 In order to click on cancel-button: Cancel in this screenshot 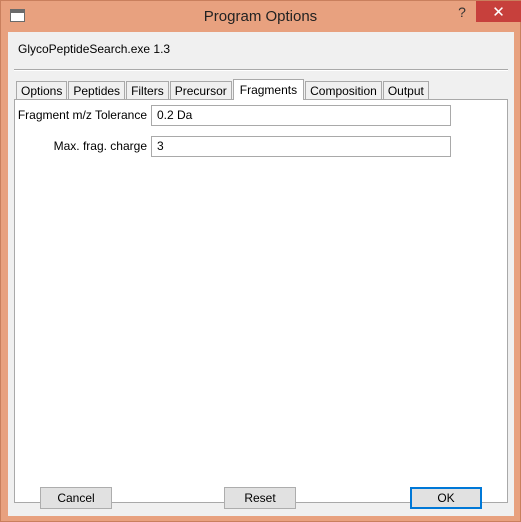, I will do `click(76, 498)`.